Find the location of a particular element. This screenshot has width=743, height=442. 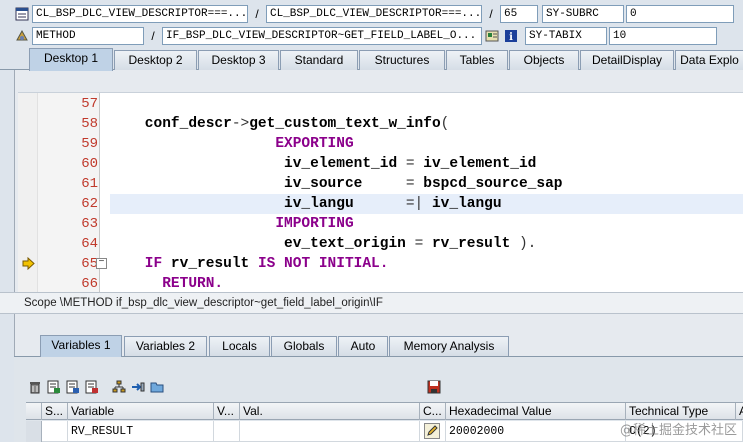

code-text: RETURN. is located at coordinates (426, 283).